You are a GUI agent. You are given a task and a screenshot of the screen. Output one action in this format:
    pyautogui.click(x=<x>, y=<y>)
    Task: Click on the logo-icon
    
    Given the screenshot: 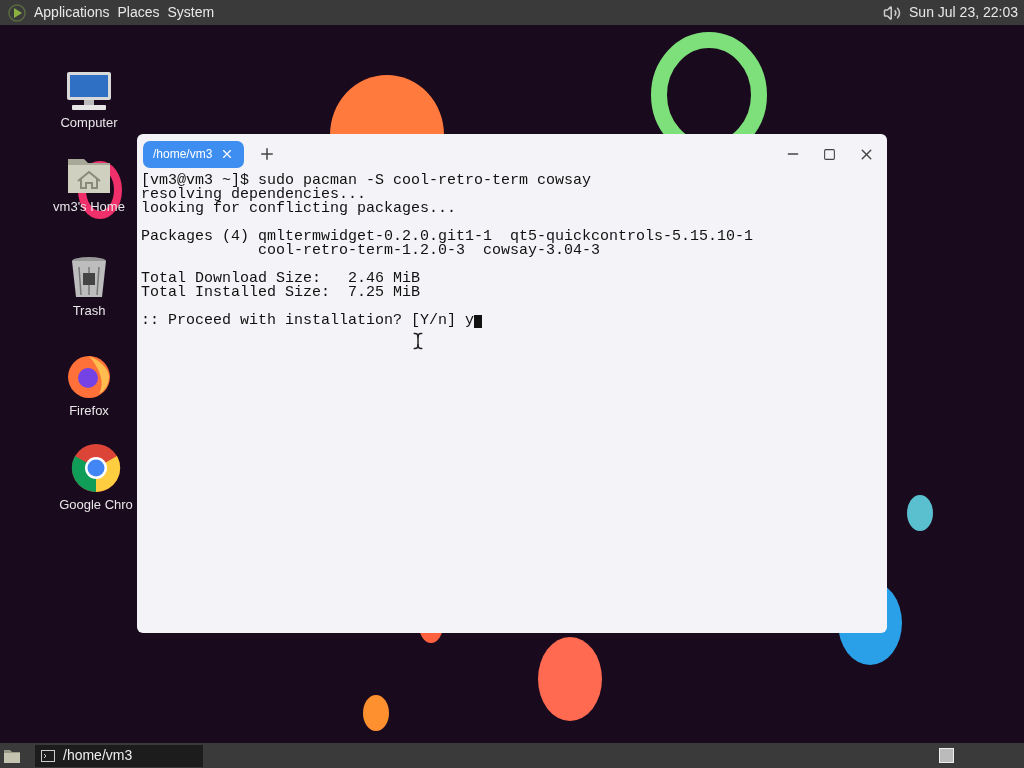 What is the action you would take?
    pyautogui.click(x=17, y=12)
    